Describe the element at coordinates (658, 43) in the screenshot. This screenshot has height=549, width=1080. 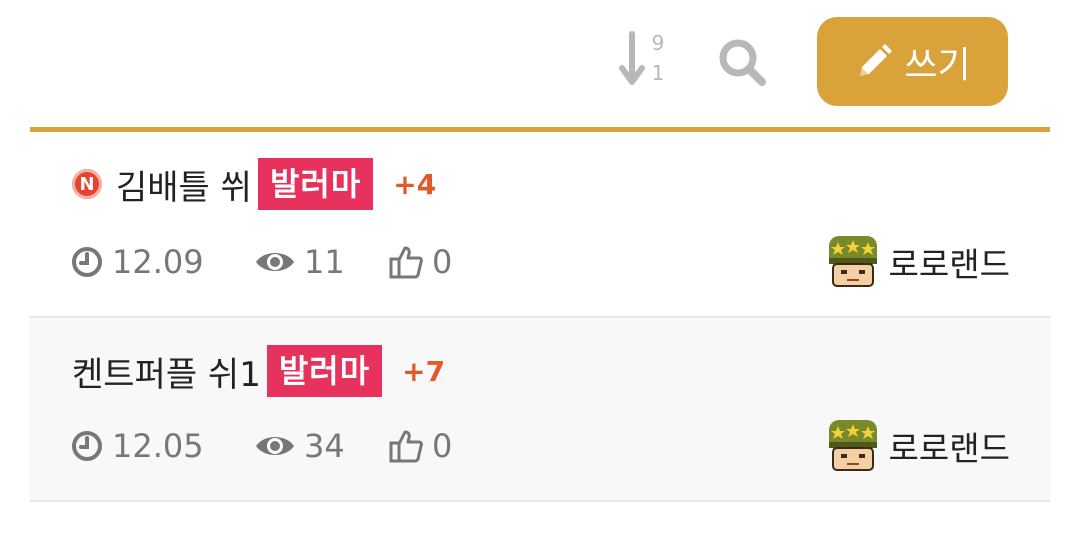
I see `svg-text: 9` at that location.